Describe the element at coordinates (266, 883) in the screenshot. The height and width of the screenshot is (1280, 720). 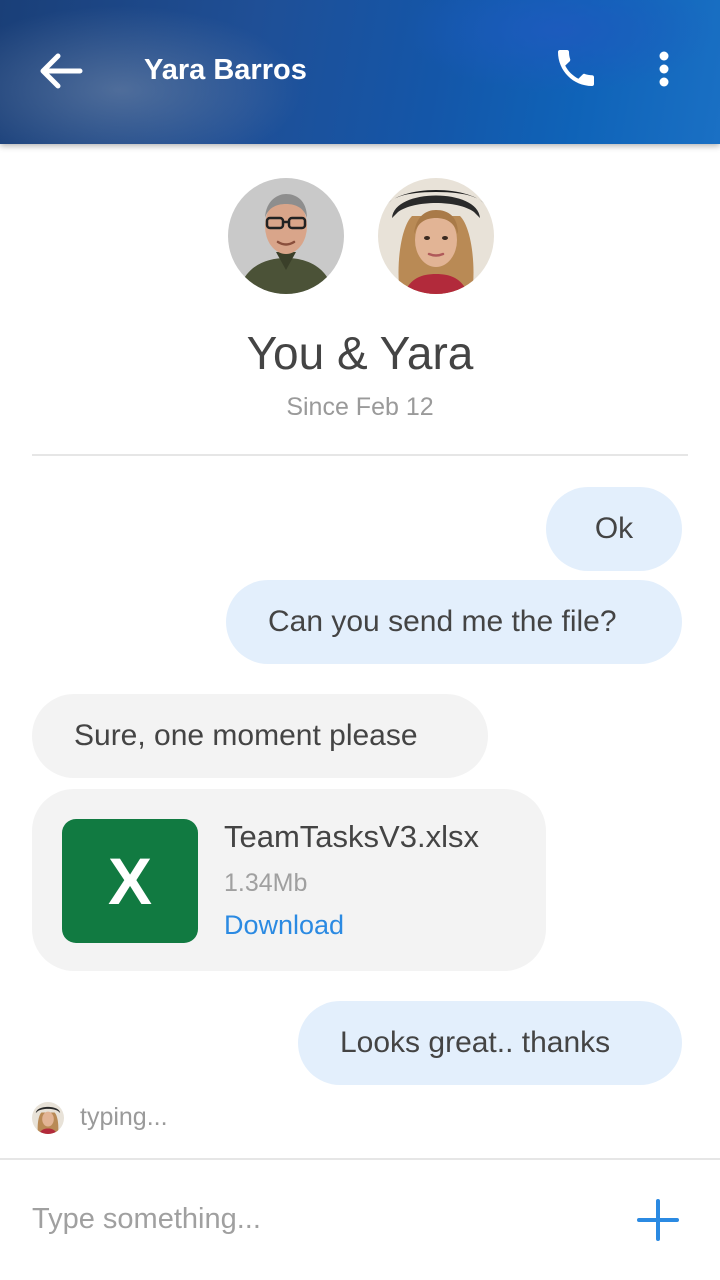
I see `file-size: 1.34Mb` at that location.